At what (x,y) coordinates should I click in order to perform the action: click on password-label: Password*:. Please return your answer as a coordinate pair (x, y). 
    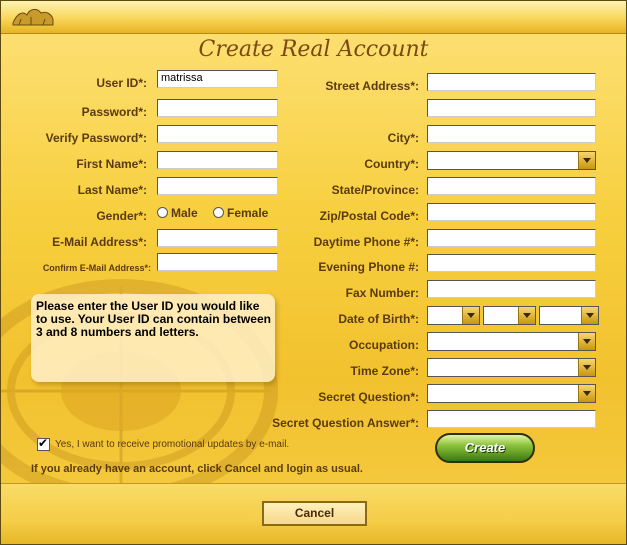
    Looking at the image, I should click on (114, 112).